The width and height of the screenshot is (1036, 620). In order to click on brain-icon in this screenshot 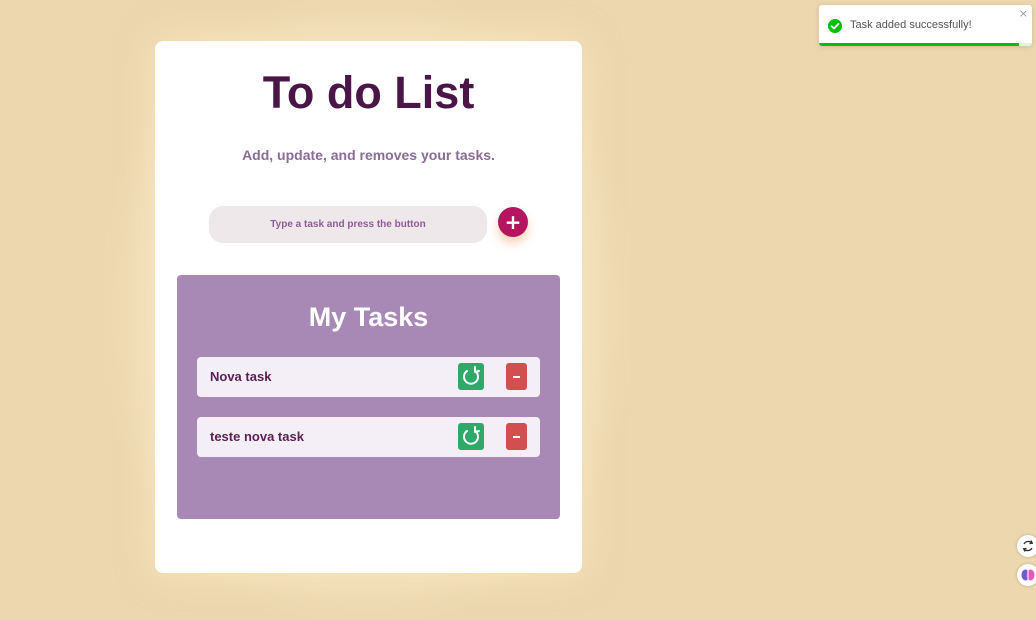, I will do `click(1026, 575)`.